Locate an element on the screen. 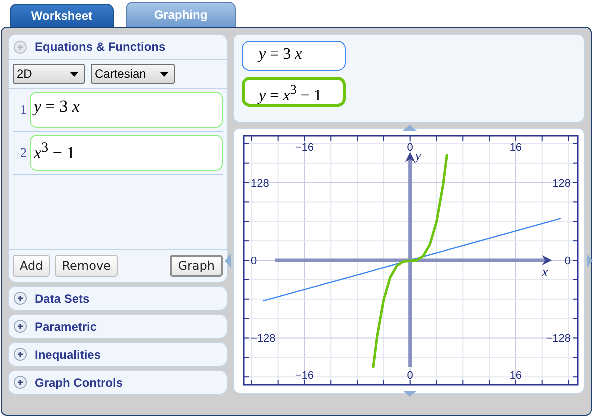  tab: Worksheet is located at coordinates (62, 15).